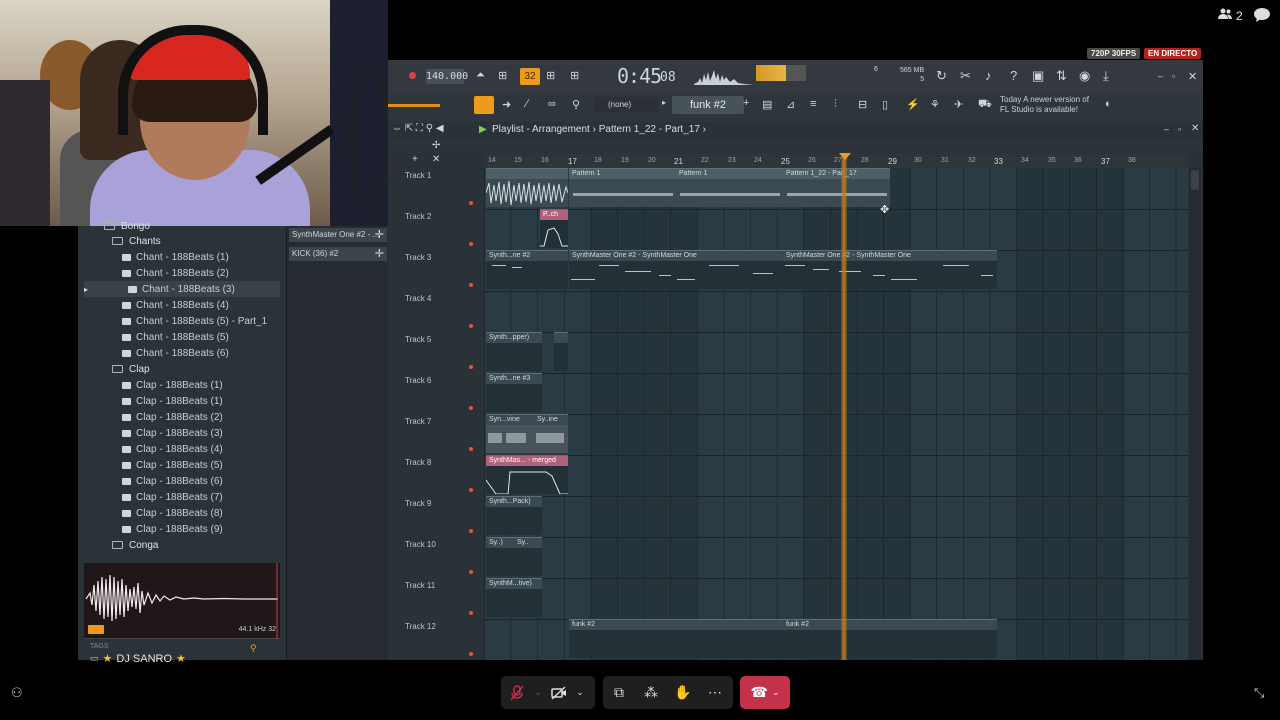 This screenshot has height=720, width=1280. What do you see at coordinates (965, 76) in the screenshot?
I see `cut-icon: ✂` at bounding box center [965, 76].